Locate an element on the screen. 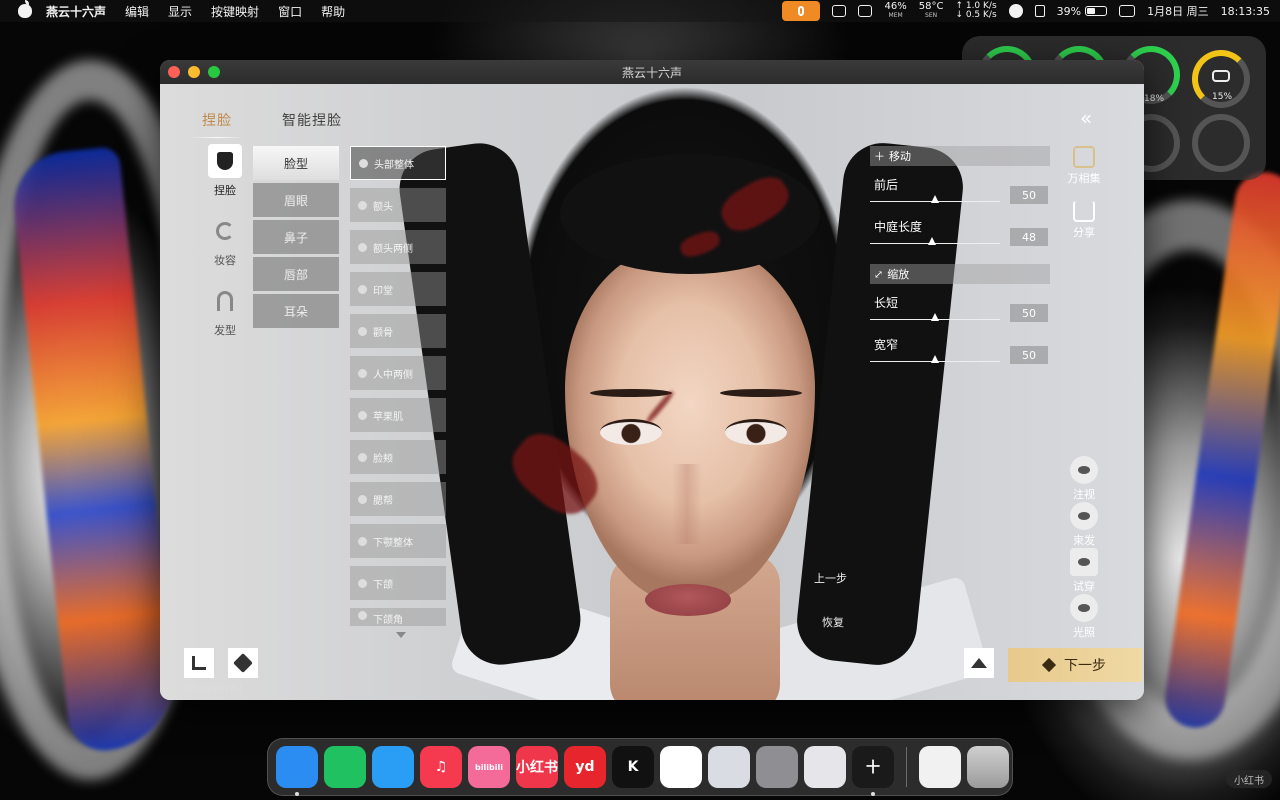  menu-window: 窗口 is located at coordinates (290, 11).